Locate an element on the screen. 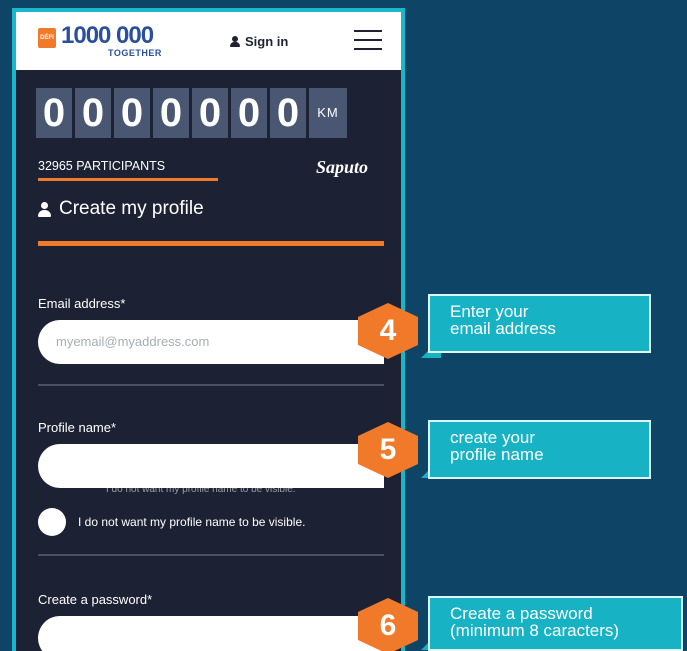 Image resolution: width=687 pixels, height=651 pixels. hamburger-icon is located at coordinates (368, 40).